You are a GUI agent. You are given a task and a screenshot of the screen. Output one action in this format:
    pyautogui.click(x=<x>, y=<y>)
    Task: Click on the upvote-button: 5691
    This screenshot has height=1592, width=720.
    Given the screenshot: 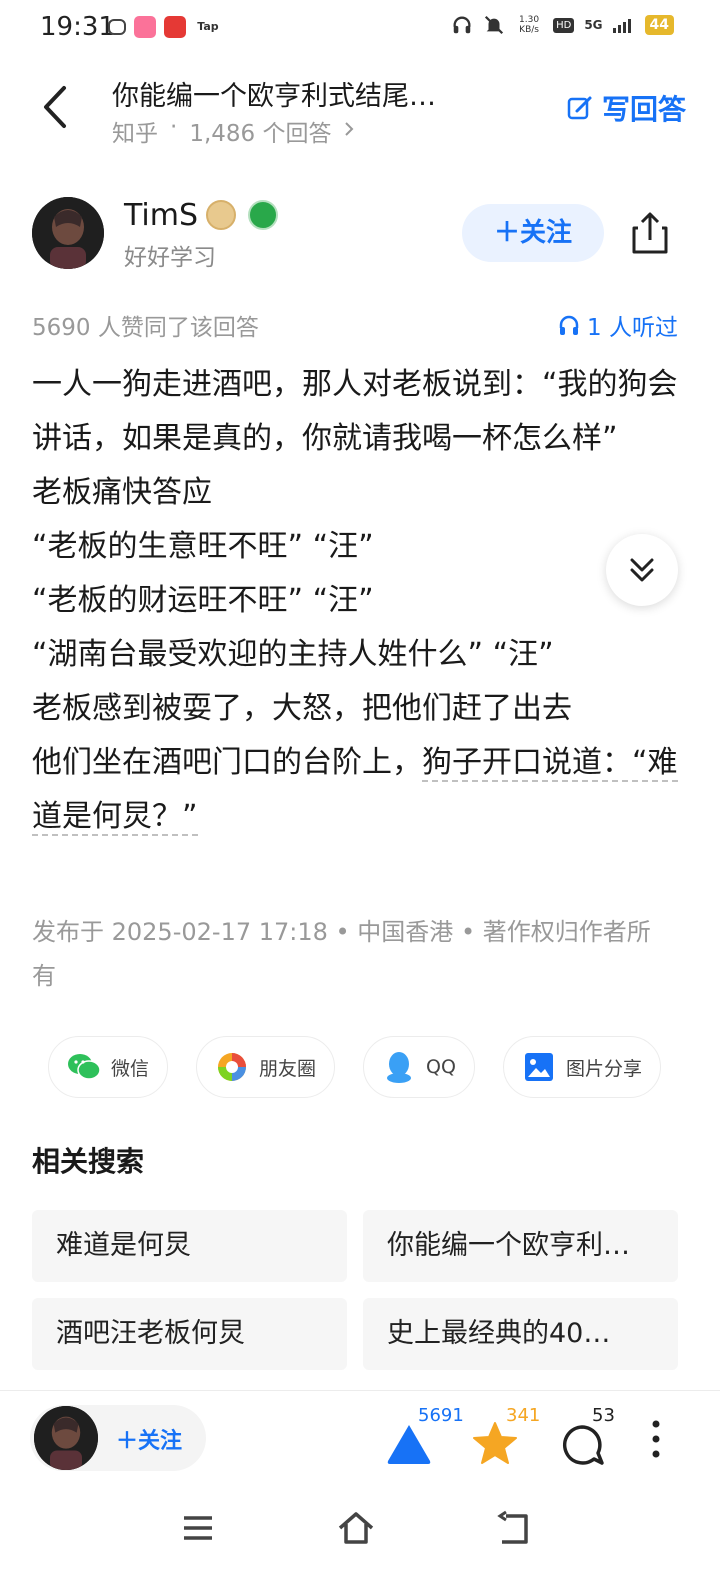 What is the action you would take?
    pyautogui.click(x=423, y=1438)
    